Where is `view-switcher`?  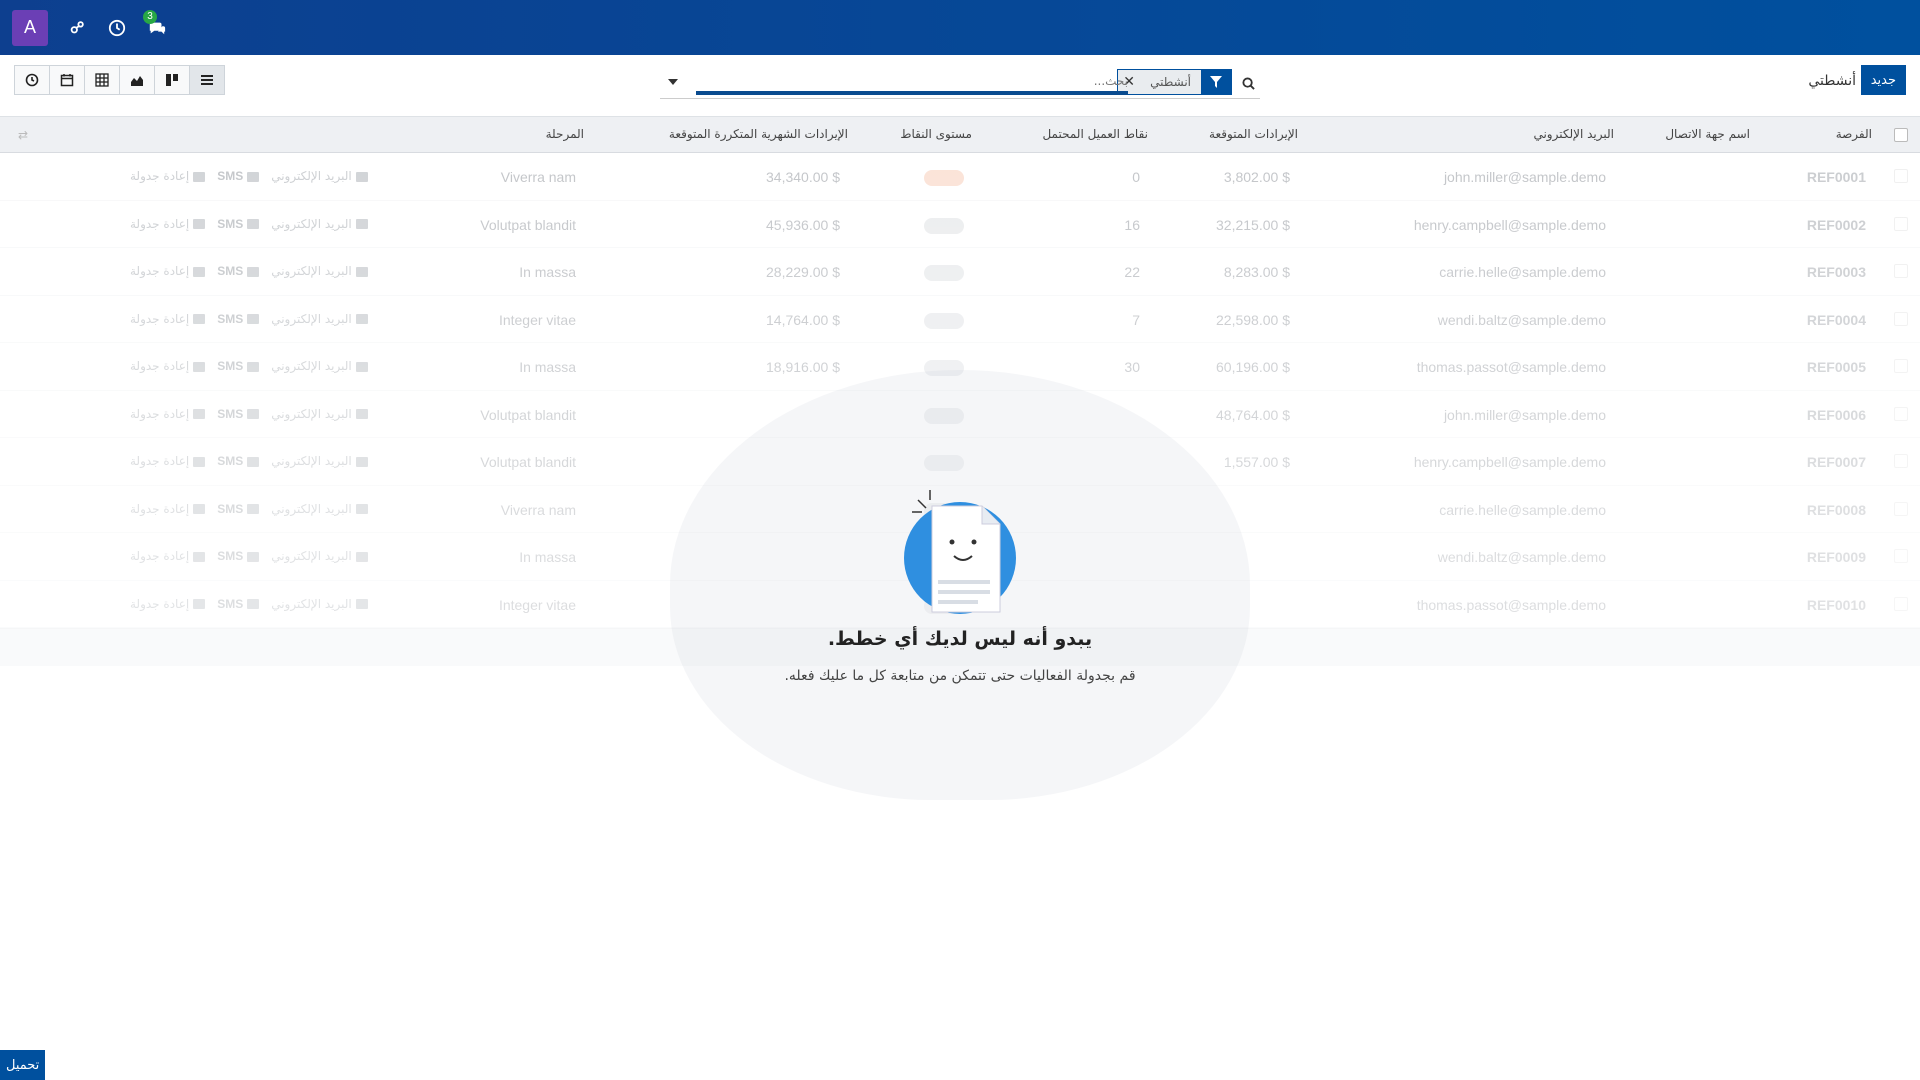 view-switcher is located at coordinates (119, 80).